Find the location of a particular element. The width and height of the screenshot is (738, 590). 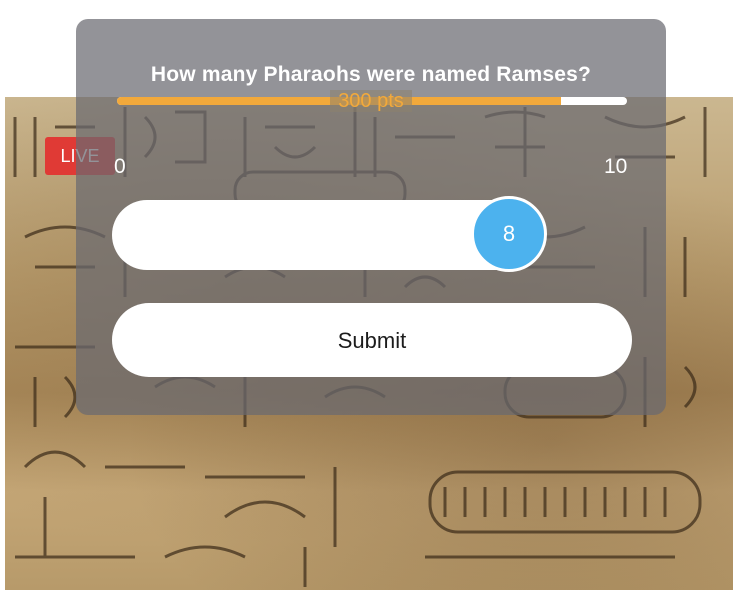

points-label: 300 pts is located at coordinates (371, 101).